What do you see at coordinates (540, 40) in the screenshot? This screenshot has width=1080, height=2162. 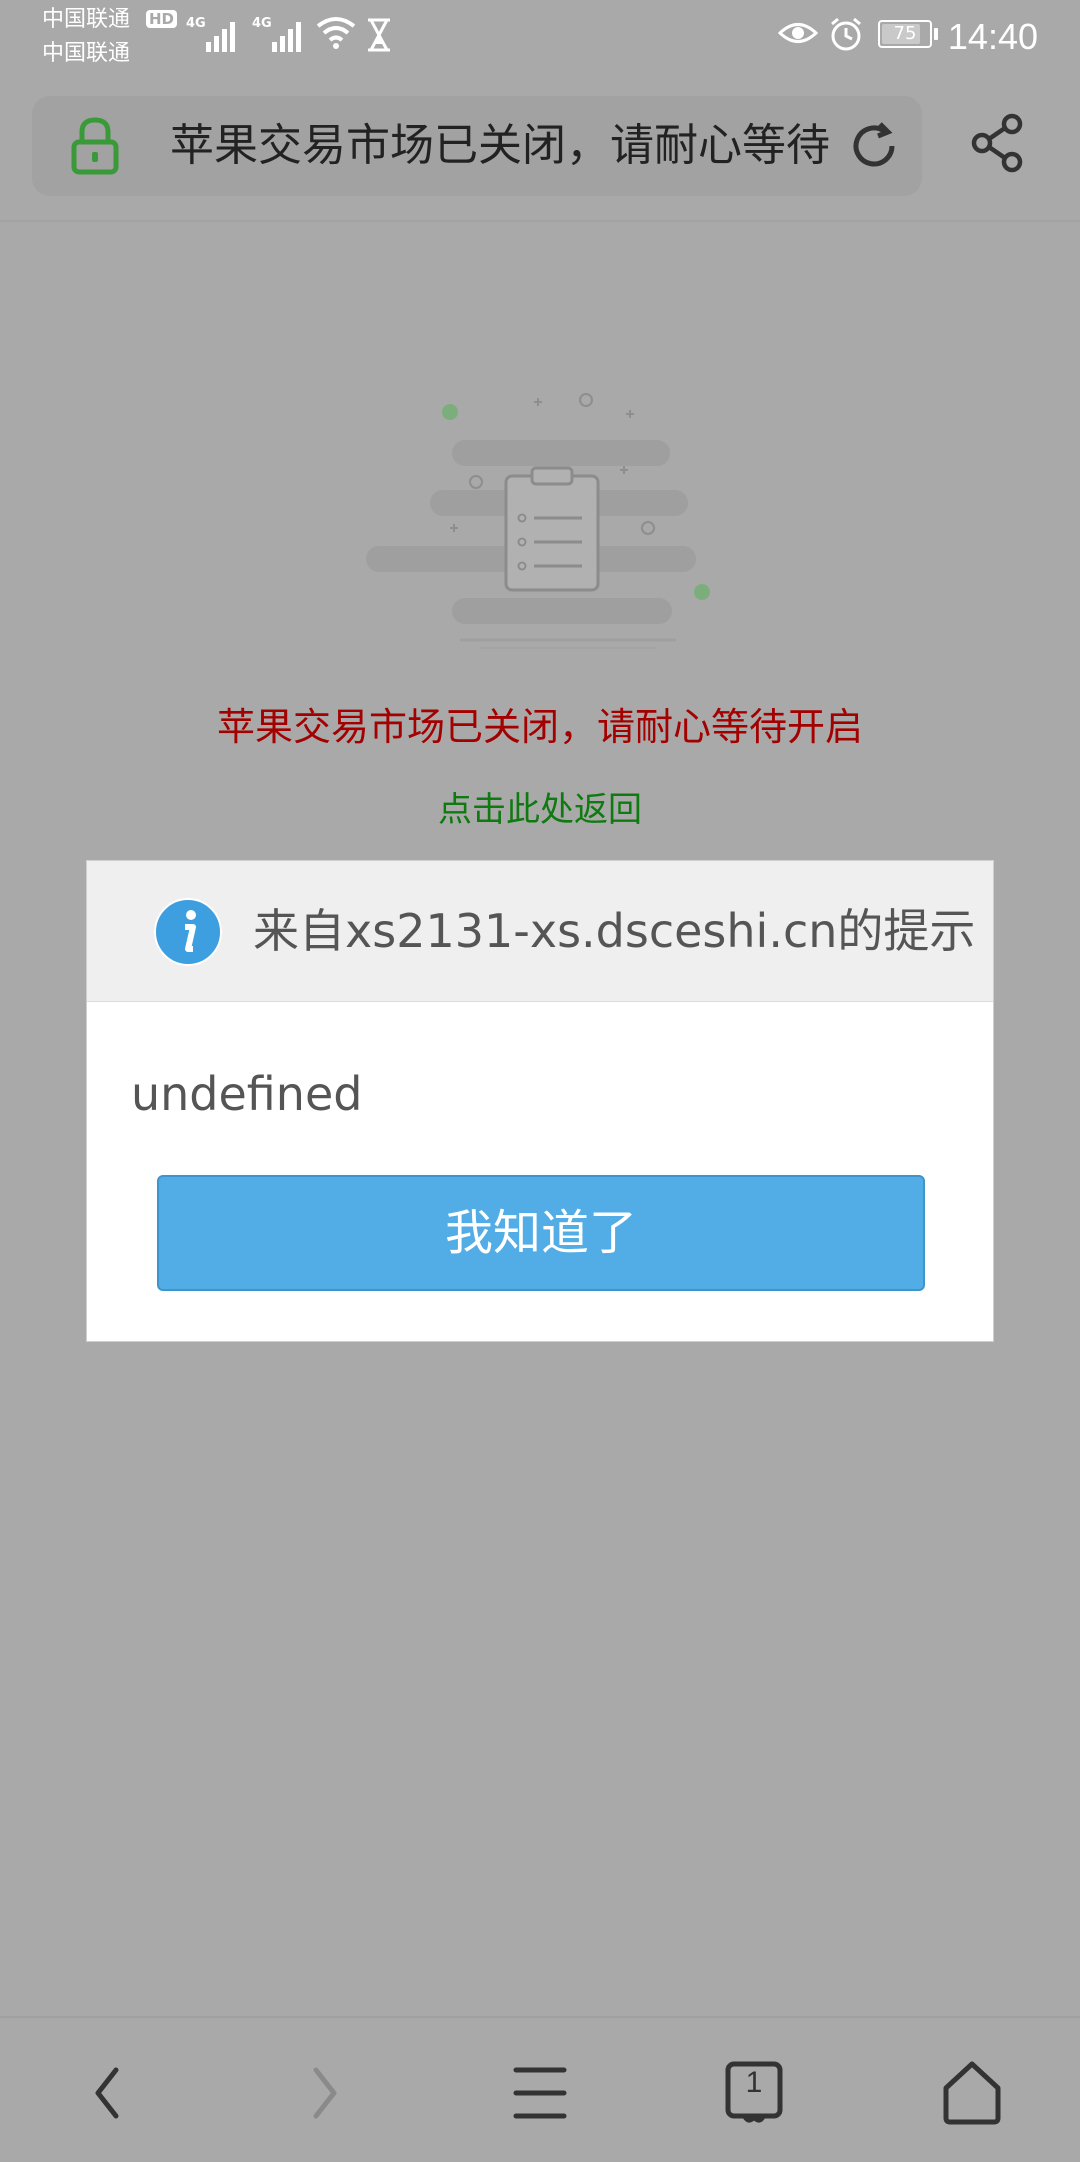 I see `status-bar: 中国联通 HD 中国联通 4G 4G 75 14:40` at bounding box center [540, 40].